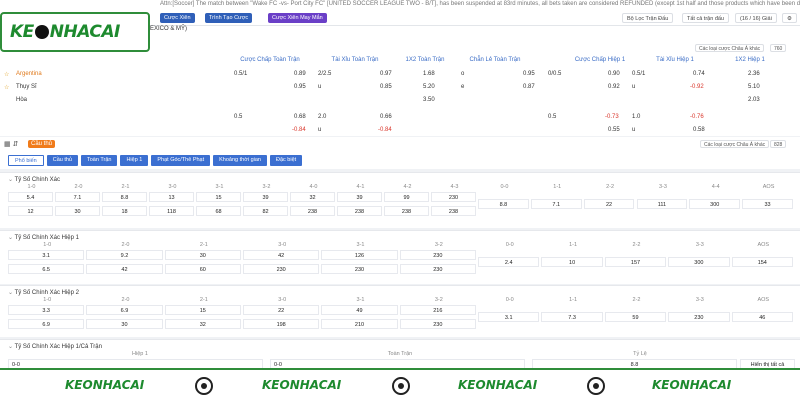 The height and width of the screenshot is (400, 800). I want to click on odds-cell: 10, so click(572, 262).